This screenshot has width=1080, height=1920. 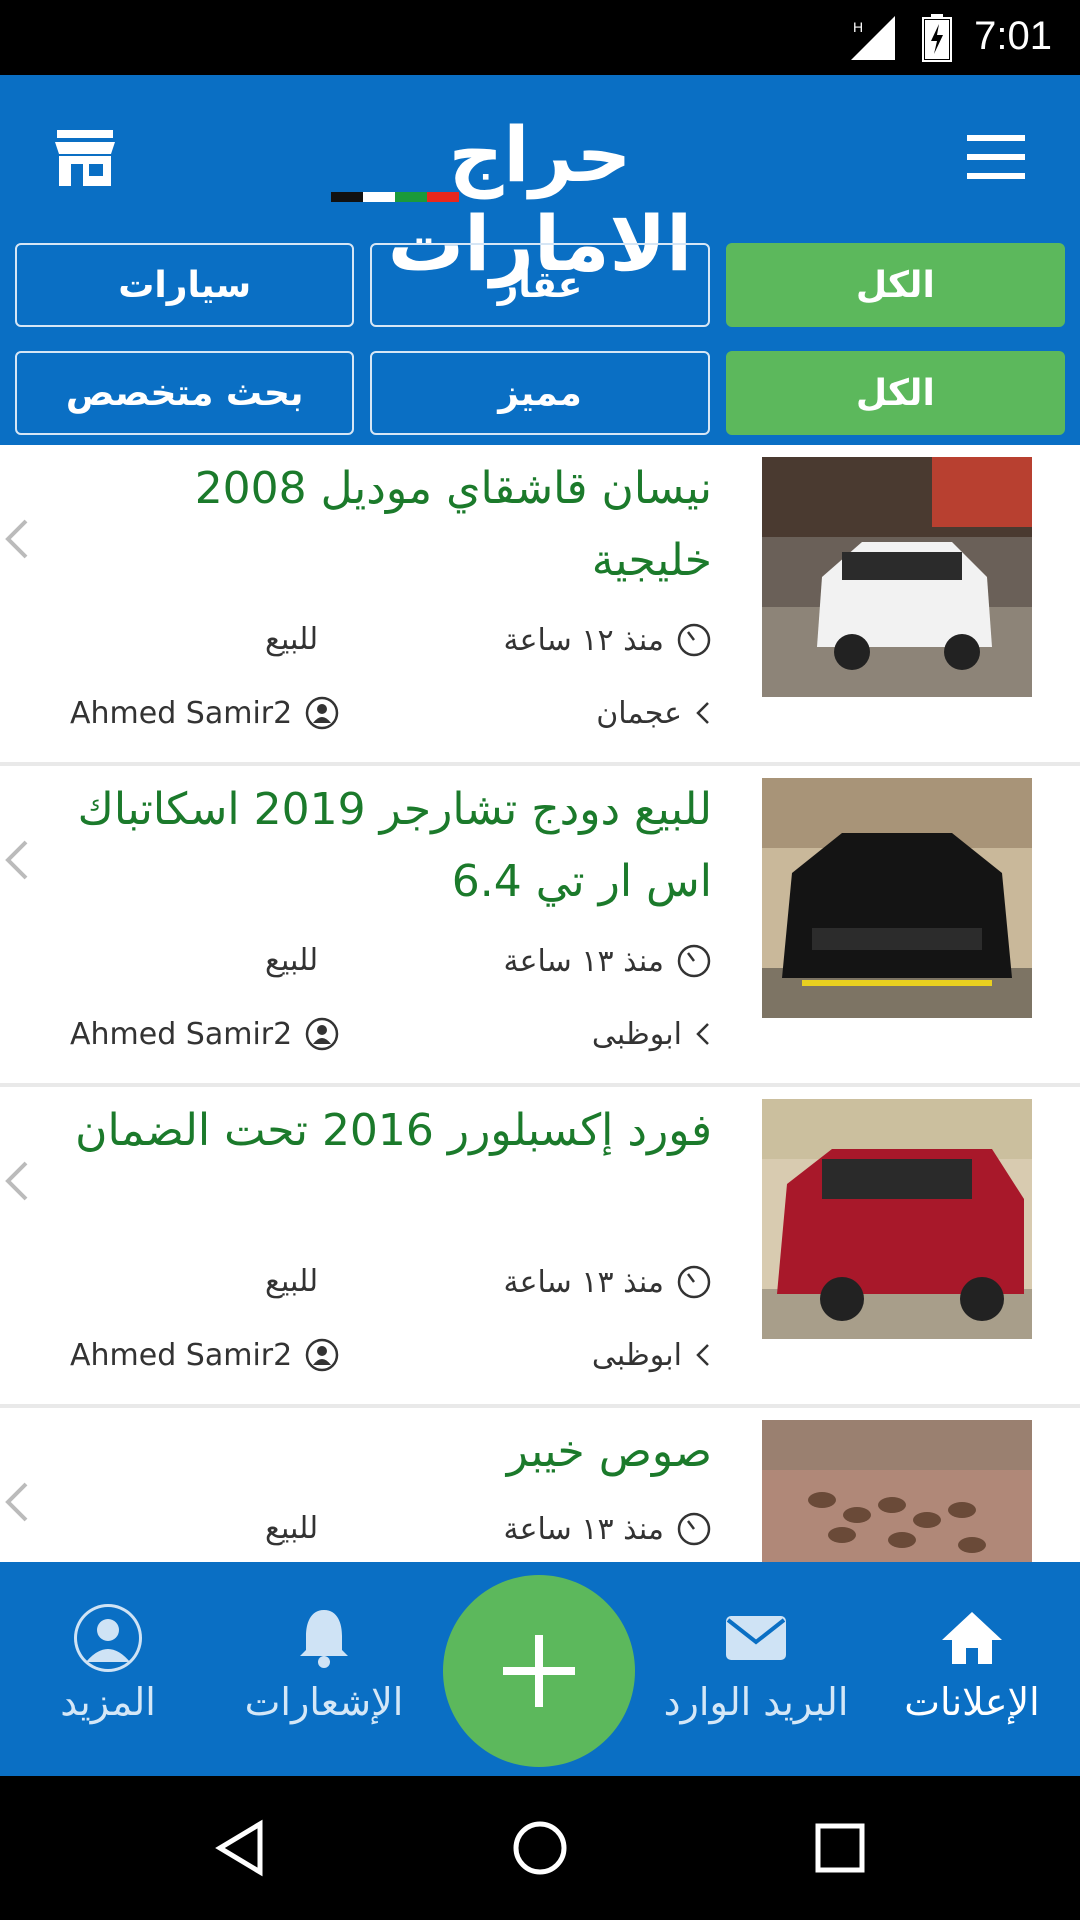 What do you see at coordinates (240, 1848) in the screenshot?
I see `back-icon` at bounding box center [240, 1848].